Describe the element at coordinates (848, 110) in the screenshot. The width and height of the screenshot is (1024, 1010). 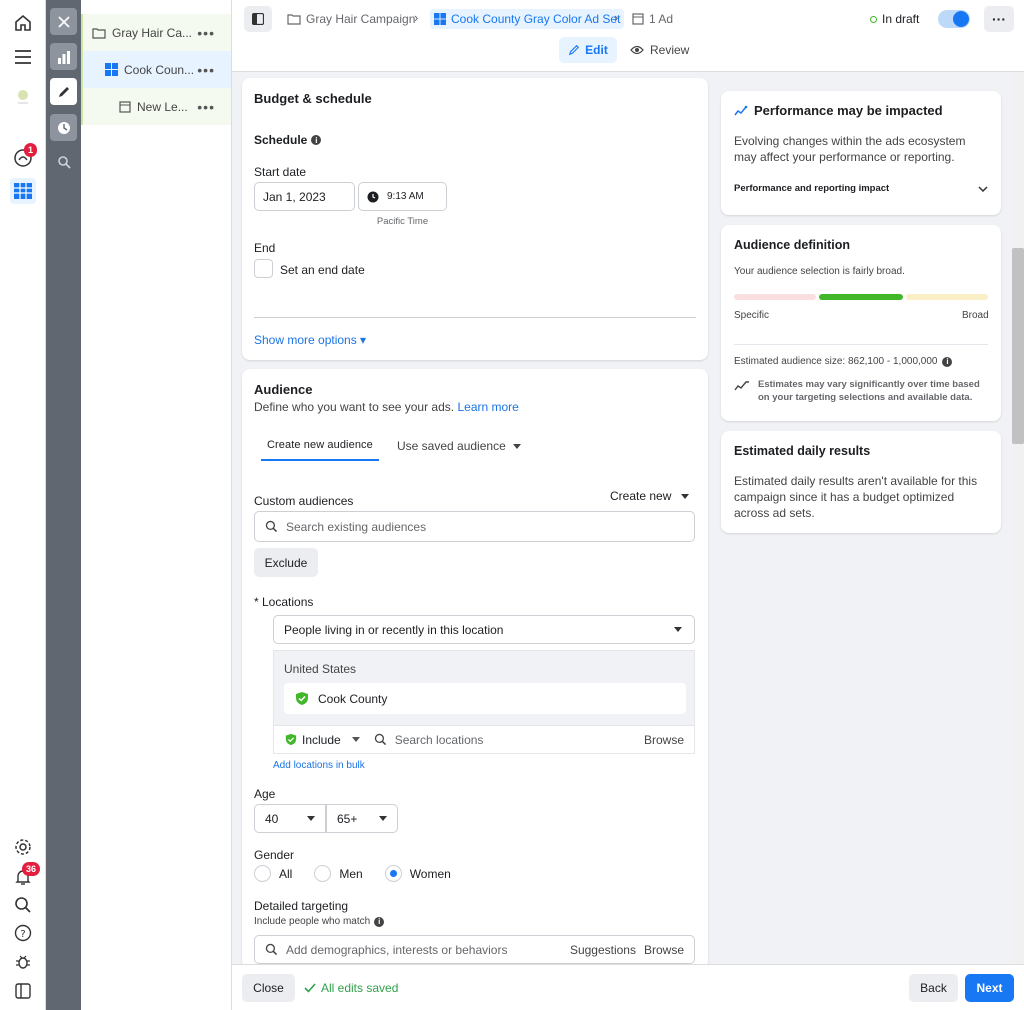
I see `performance-title: Performance may be impacted` at that location.